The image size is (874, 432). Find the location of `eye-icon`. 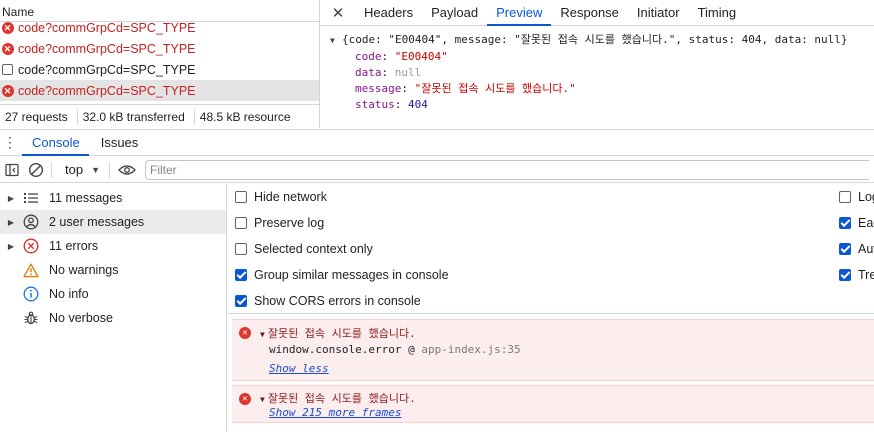

eye-icon is located at coordinates (127, 170).